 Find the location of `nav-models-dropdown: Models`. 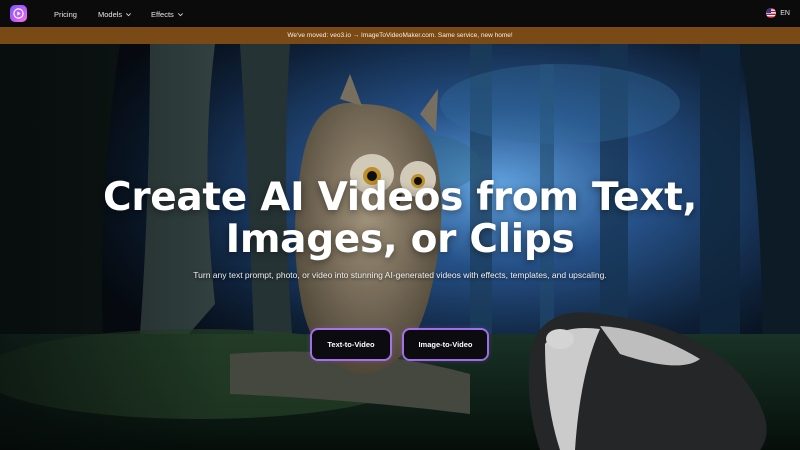

nav-models-dropdown: Models is located at coordinates (115, 14).